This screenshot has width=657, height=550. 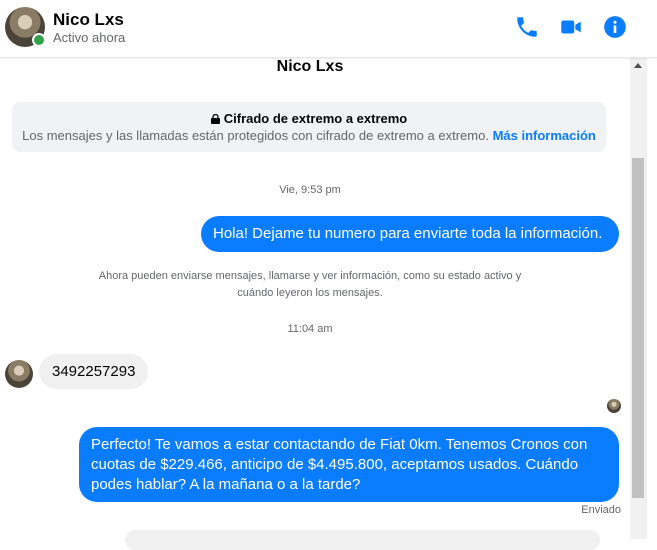 What do you see at coordinates (215, 118) in the screenshot?
I see `lock-icon` at bounding box center [215, 118].